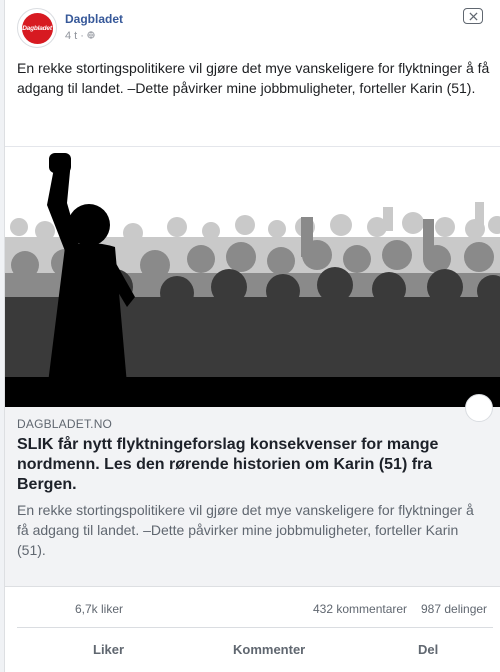 This screenshot has width=500, height=672. What do you see at coordinates (94, 19) in the screenshot?
I see `page-name-link: Dagbladet` at bounding box center [94, 19].